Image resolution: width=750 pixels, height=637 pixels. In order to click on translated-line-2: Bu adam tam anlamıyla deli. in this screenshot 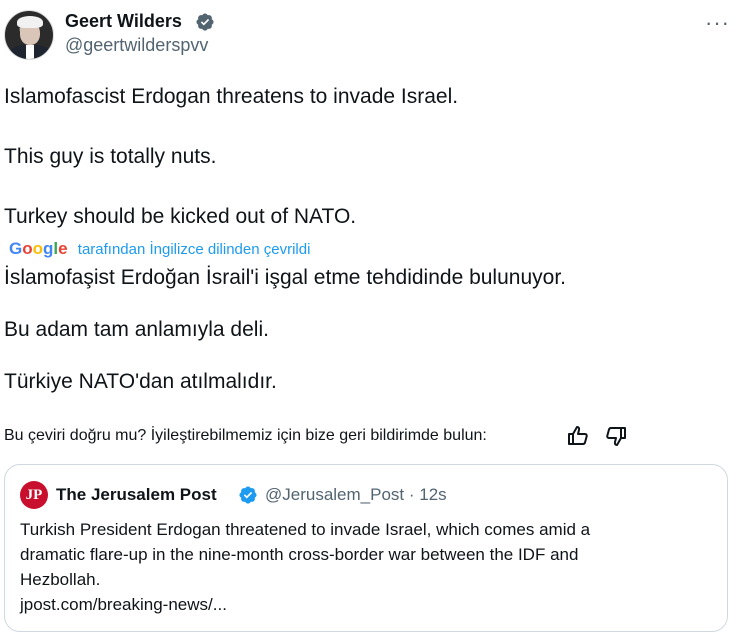, I will do `click(136, 329)`.